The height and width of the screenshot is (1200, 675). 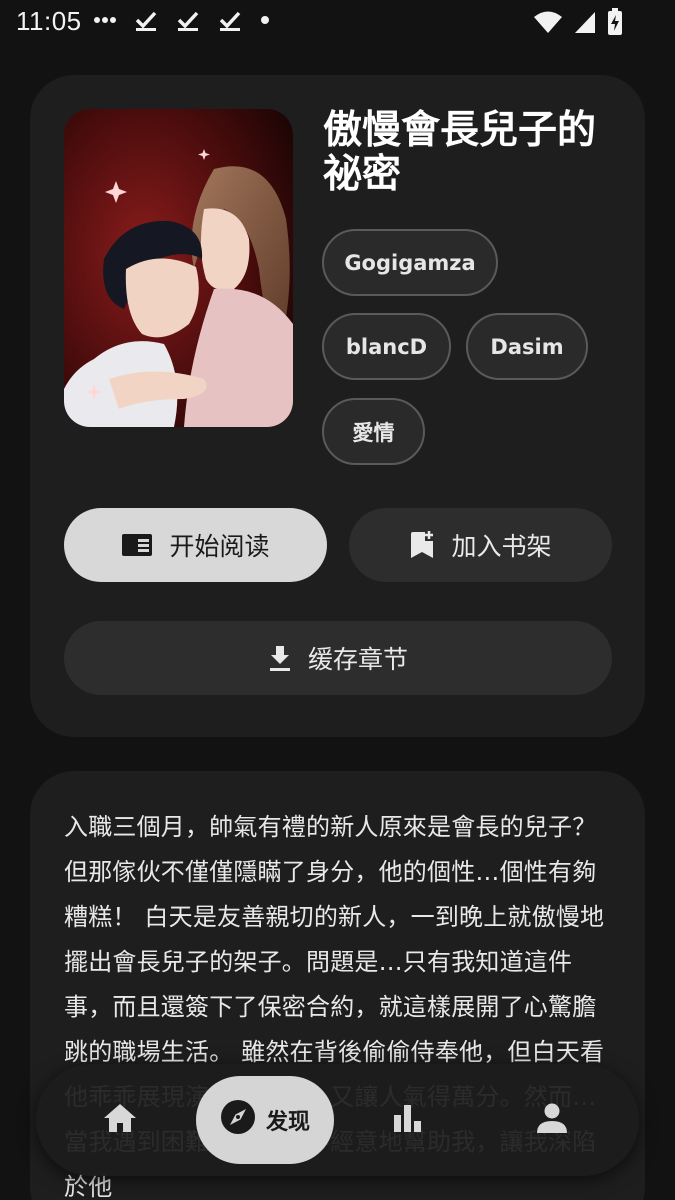 I want to click on status-time: 11:05, so click(x=49, y=21).